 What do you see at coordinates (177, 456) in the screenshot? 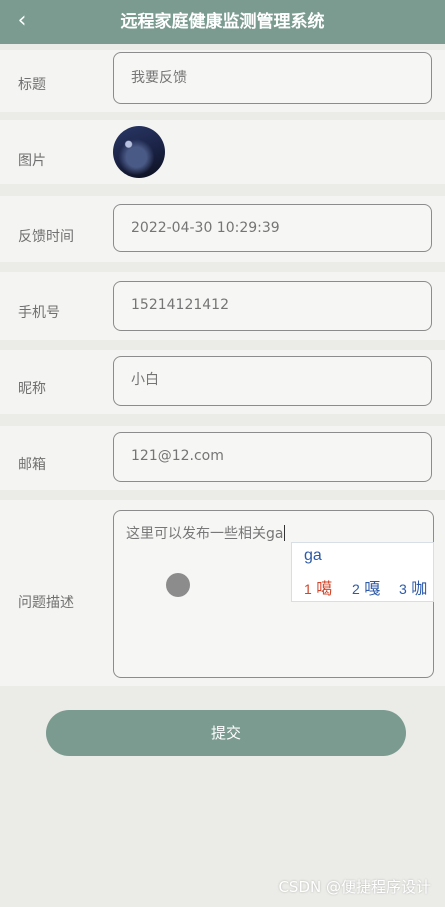
I see `email-value: 121@12.com` at bounding box center [177, 456].